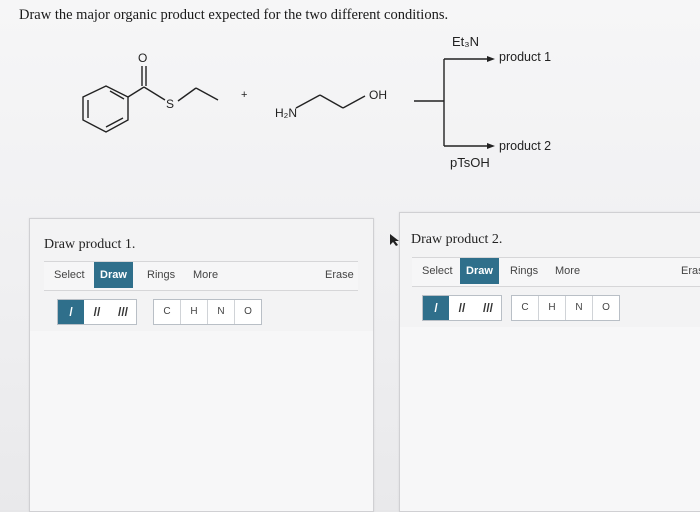 The width and height of the screenshot is (700, 512). I want to click on erase-button: Eras, so click(687, 271).